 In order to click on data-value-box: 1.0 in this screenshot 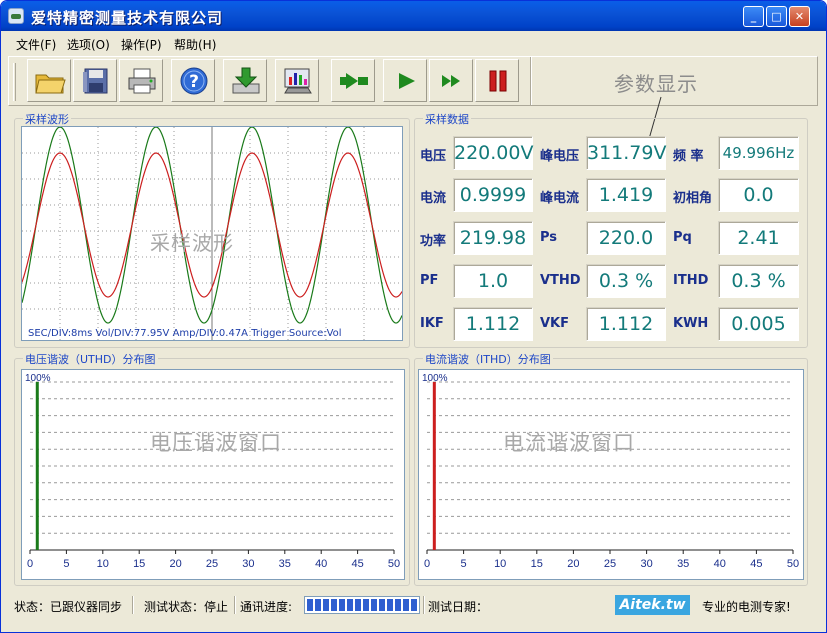, I will do `click(493, 281)`.